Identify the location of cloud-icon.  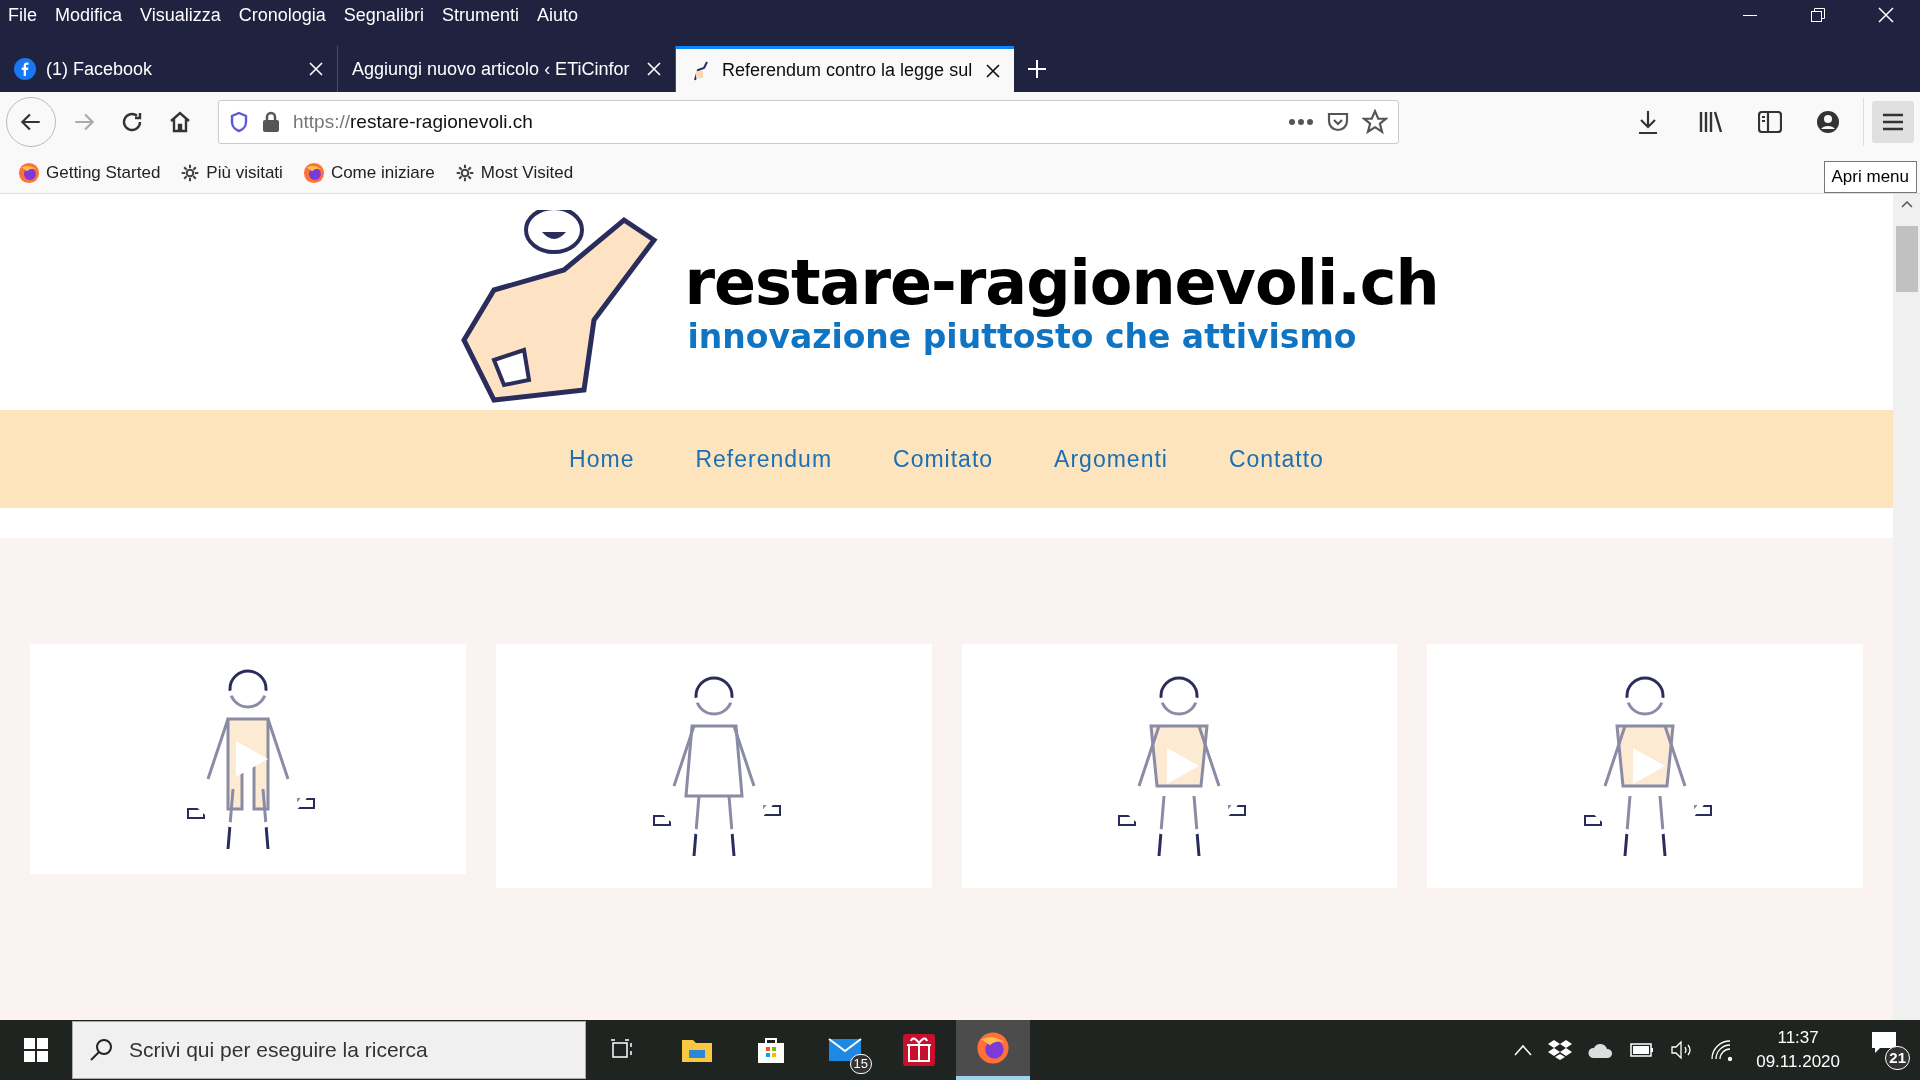
(1601, 1050).